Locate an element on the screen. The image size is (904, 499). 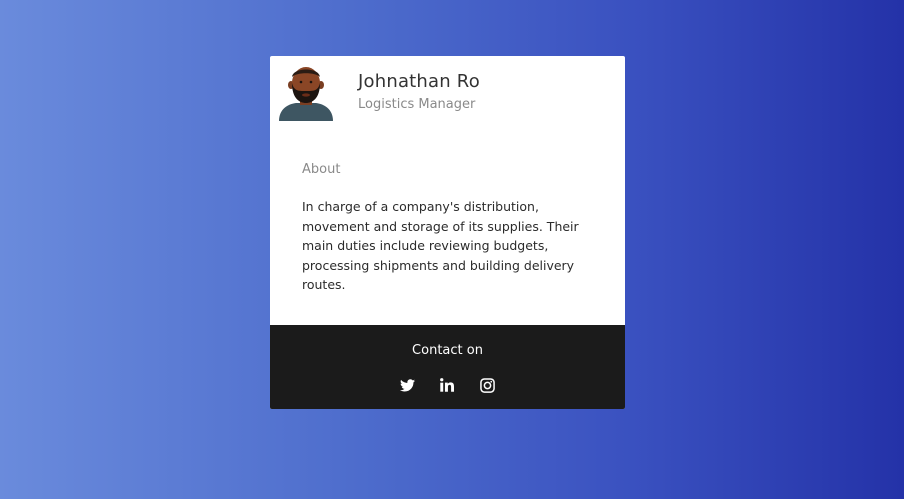
profile-header: Johnathan Ro Logistics Manager is located at coordinates (447, 91).